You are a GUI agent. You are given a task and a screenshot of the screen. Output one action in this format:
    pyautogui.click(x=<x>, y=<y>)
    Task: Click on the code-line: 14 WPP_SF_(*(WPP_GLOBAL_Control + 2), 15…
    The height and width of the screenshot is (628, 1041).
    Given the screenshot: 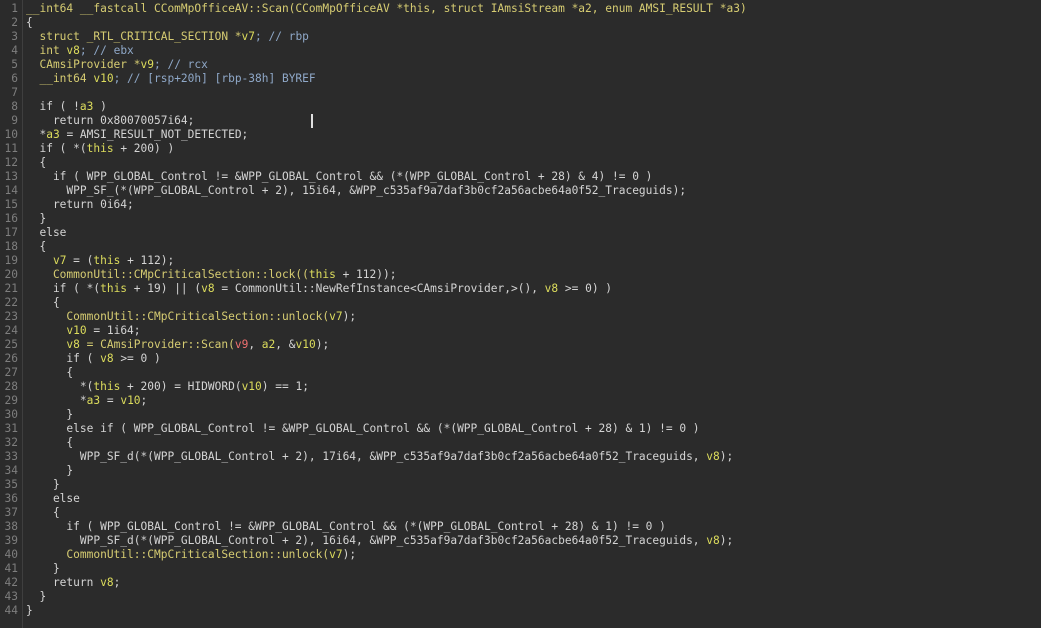 What is the action you would take?
    pyautogui.click(x=520, y=191)
    